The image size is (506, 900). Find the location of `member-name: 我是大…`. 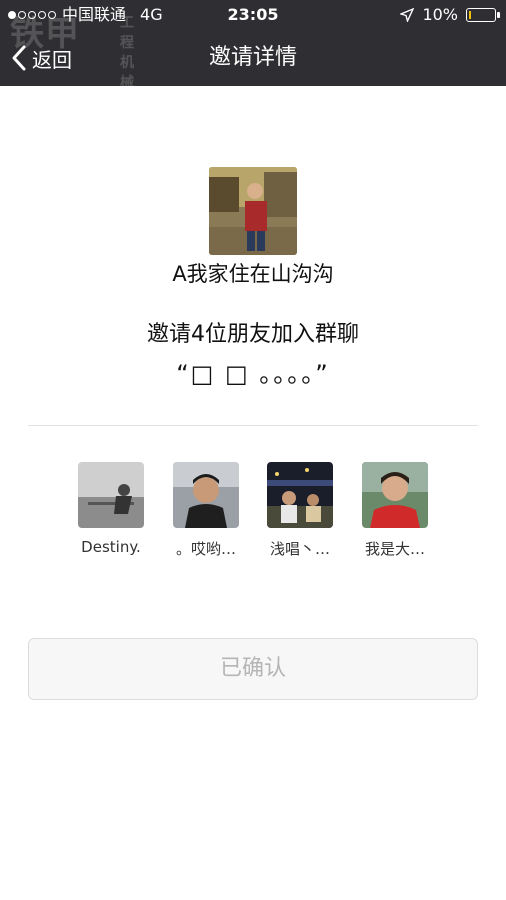

member-name: 我是大… is located at coordinates (394, 549).